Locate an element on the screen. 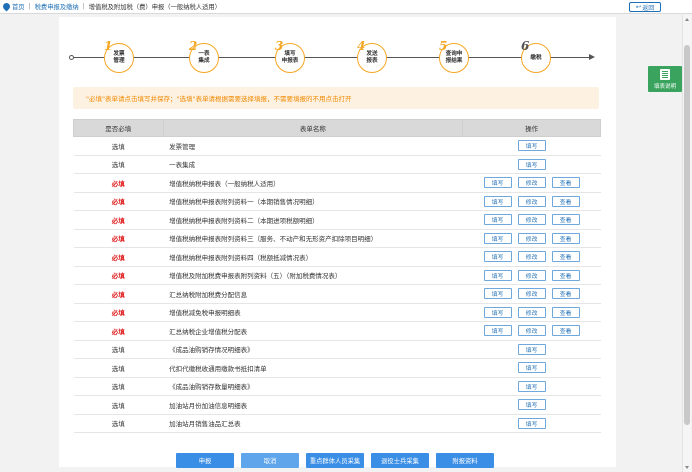 This screenshot has width=692, height=472. veteran-collection-button: 退役士兵采集 is located at coordinates (400, 460).